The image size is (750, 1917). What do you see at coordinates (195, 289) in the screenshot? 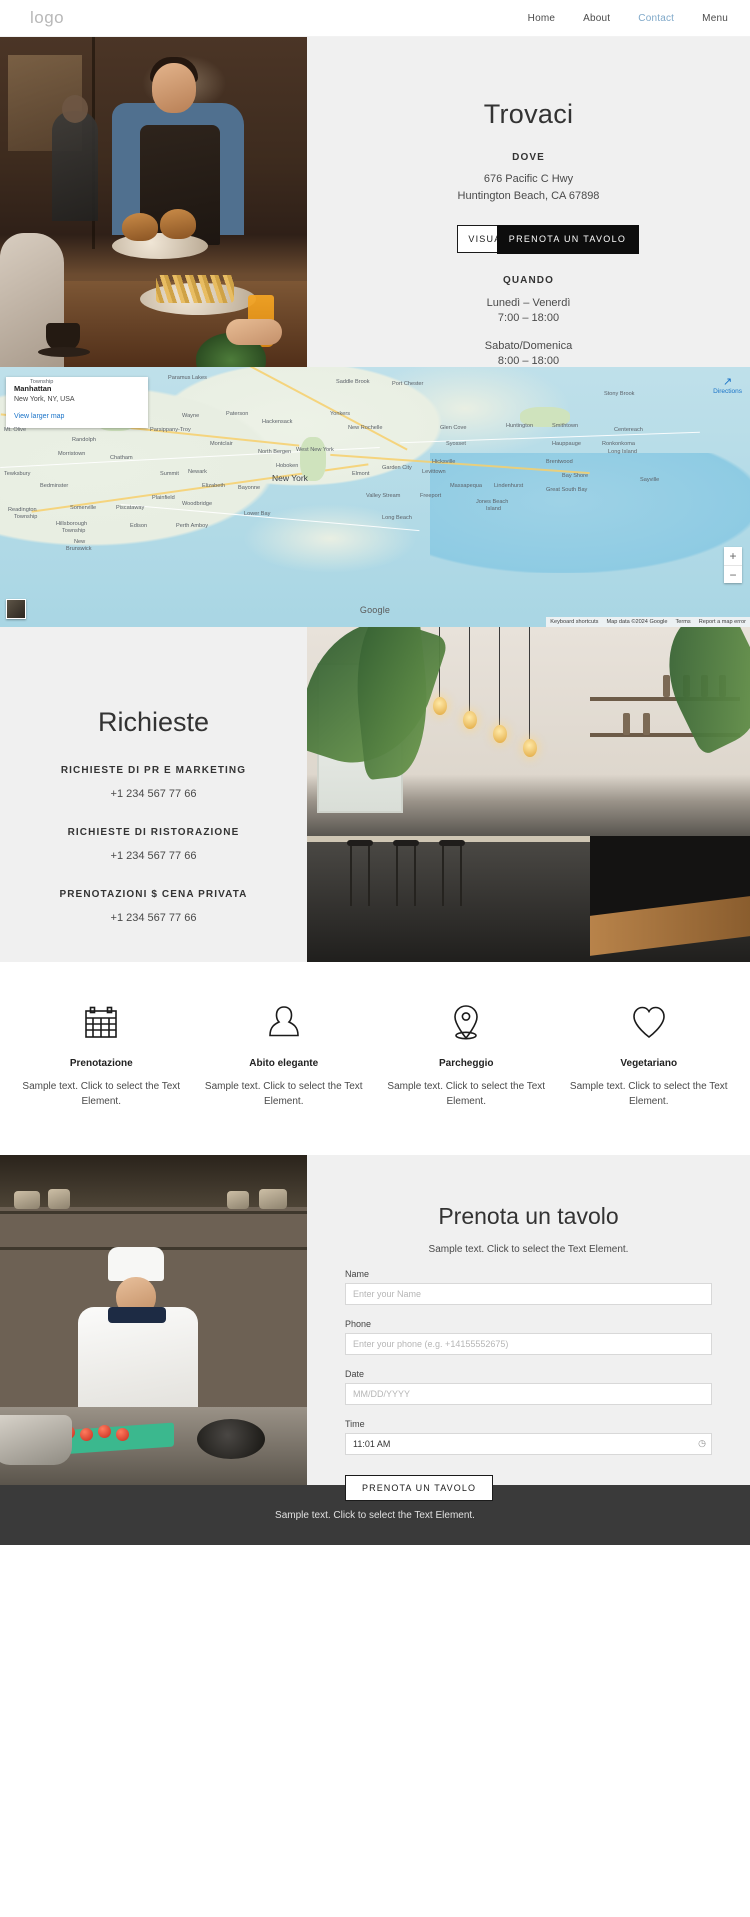
I see `photo-fries` at bounding box center [195, 289].